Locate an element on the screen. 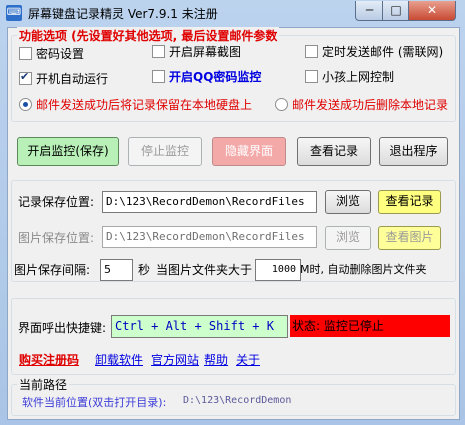 The width and height of the screenshot is (465, 425). record-browse-button: 浏览 is located at coordinates (348, 202).